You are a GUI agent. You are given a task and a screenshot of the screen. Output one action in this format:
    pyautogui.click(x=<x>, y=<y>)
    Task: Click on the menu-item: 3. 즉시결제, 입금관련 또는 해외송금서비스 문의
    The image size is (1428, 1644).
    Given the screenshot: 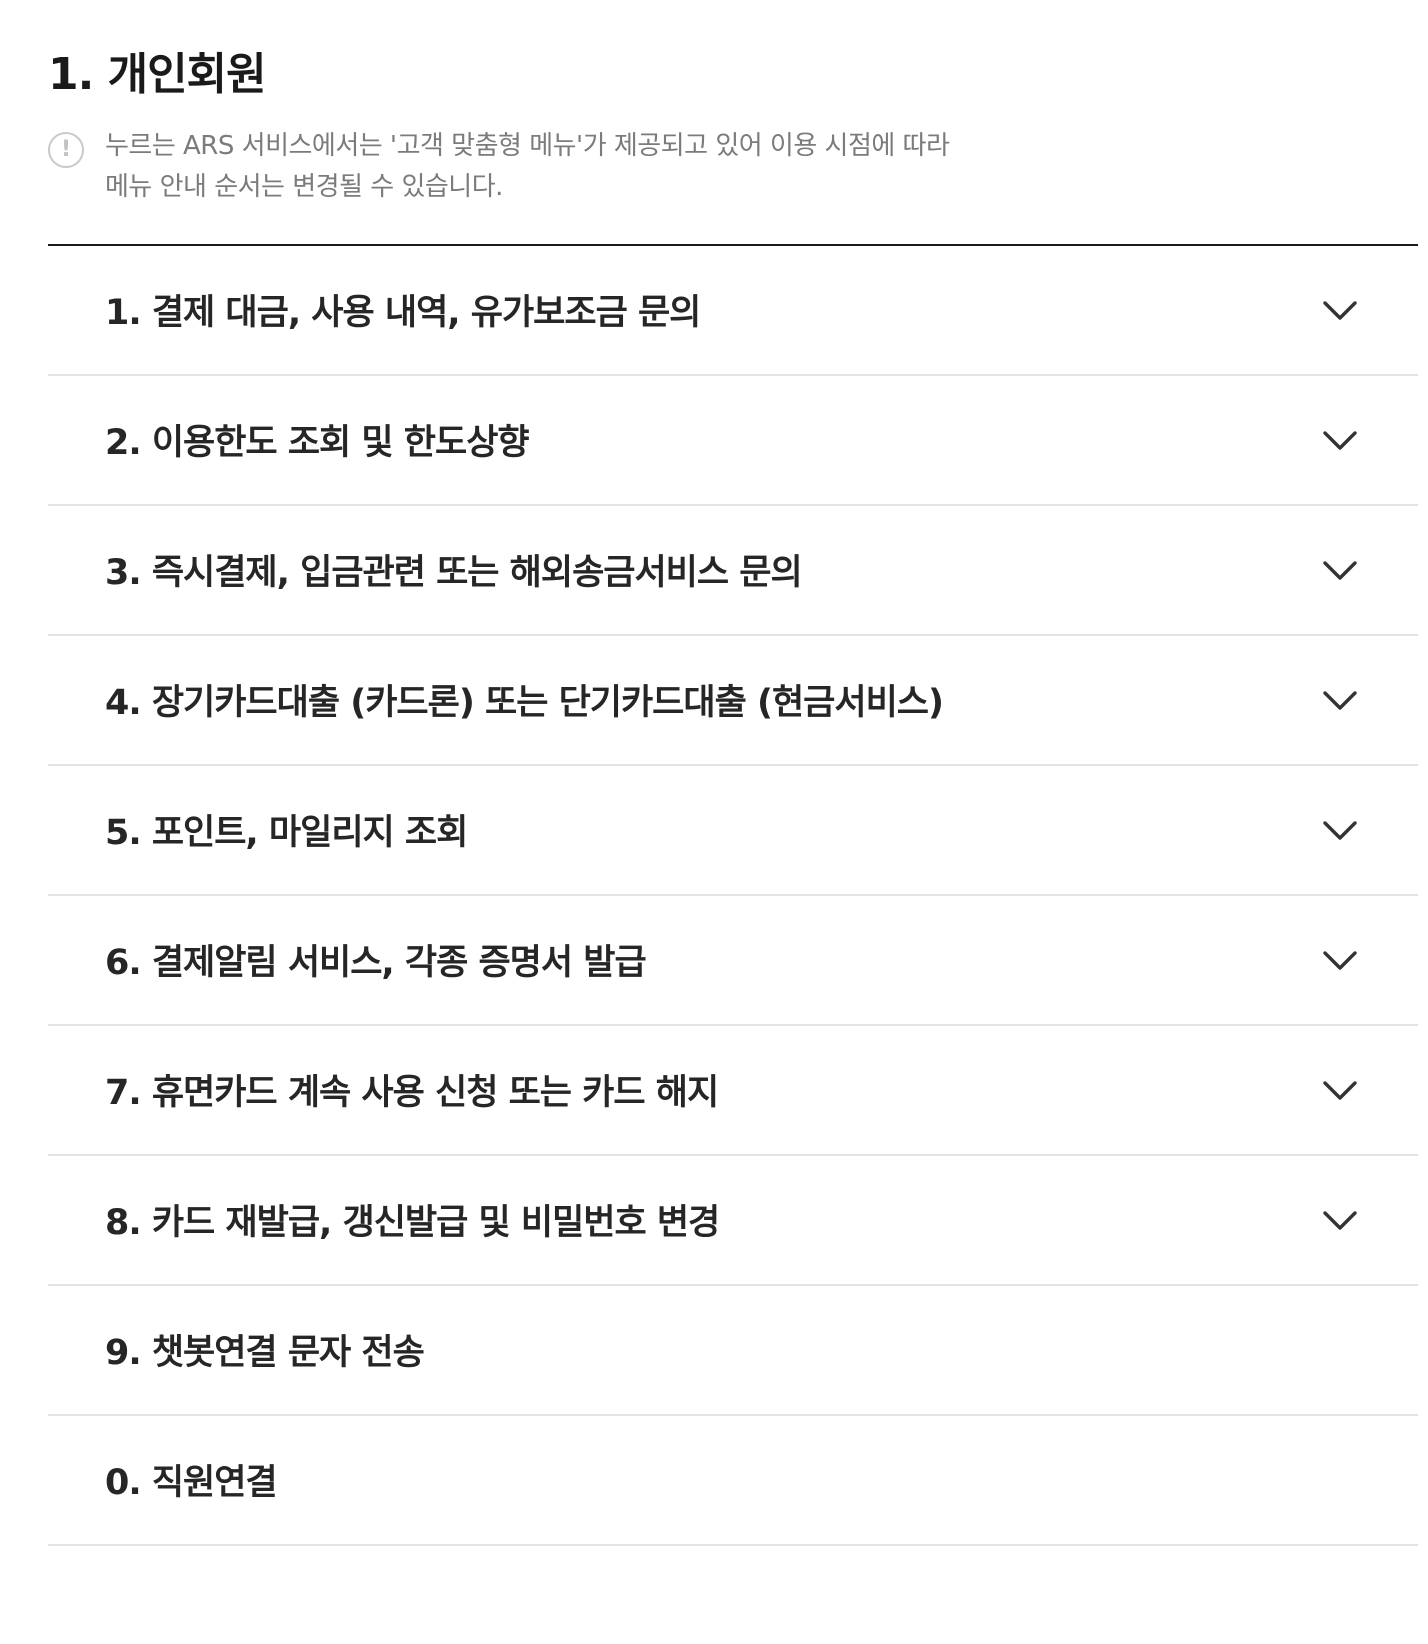 What is the action you would take?
    pyautogui.click(x=733, y=571)
    